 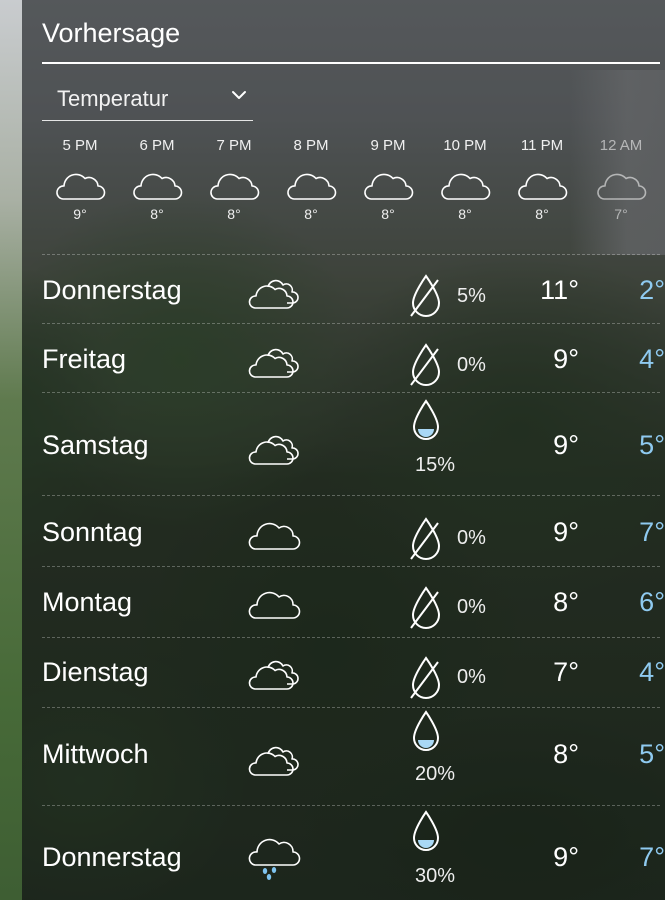 What do you see at coordinates (95, 754) in the screenshot?
I see `day-name: Mittwoch` at bounding box center [95, 754].